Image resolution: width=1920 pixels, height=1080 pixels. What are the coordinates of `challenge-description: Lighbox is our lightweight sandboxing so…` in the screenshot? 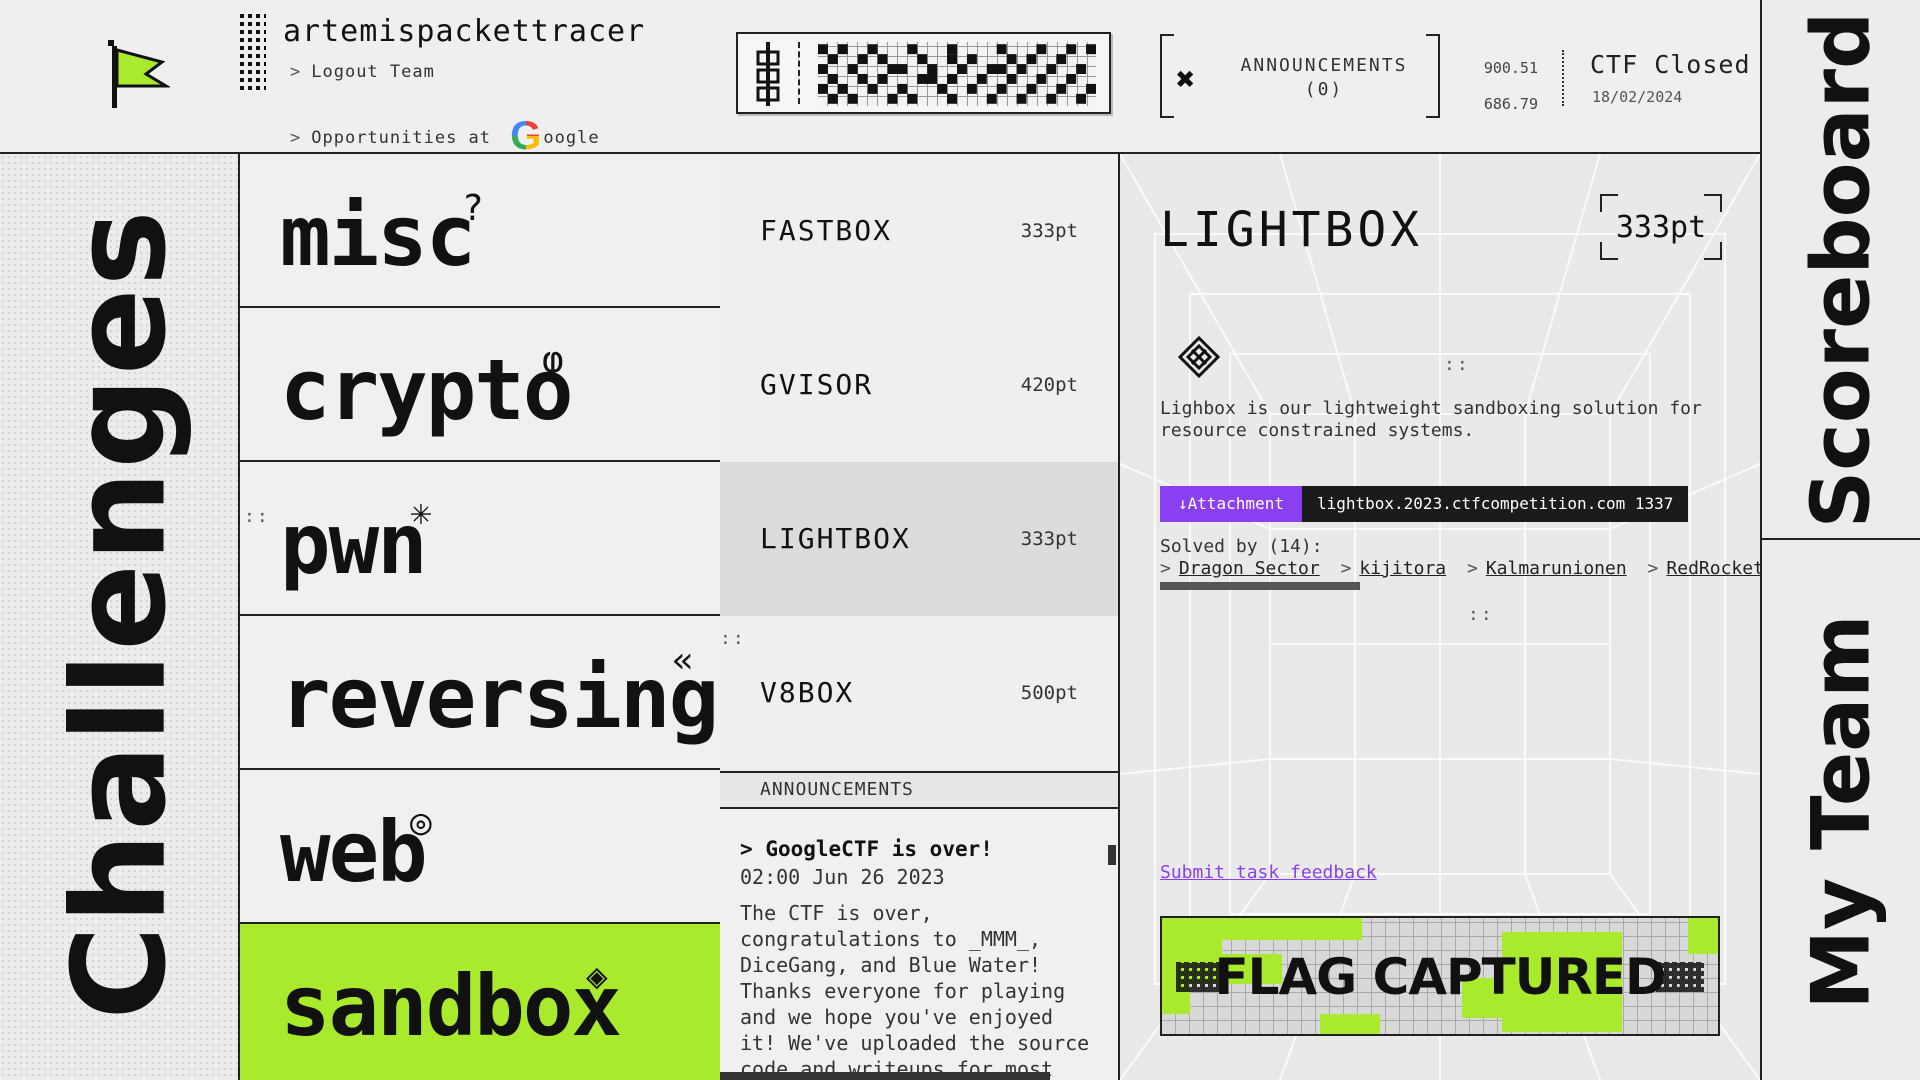 It's located at (1431, 419).